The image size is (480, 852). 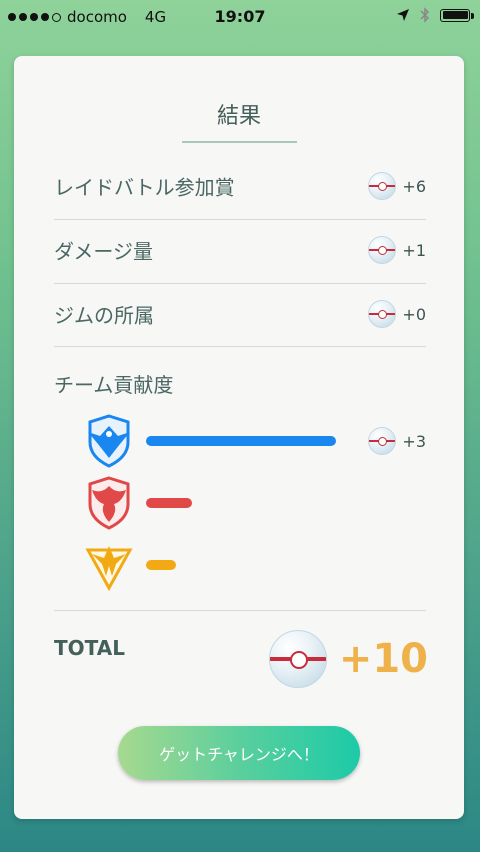 I want to click on reward-row-gym-affiliation: ジムの所属 +0, so click(x=240, y=314).